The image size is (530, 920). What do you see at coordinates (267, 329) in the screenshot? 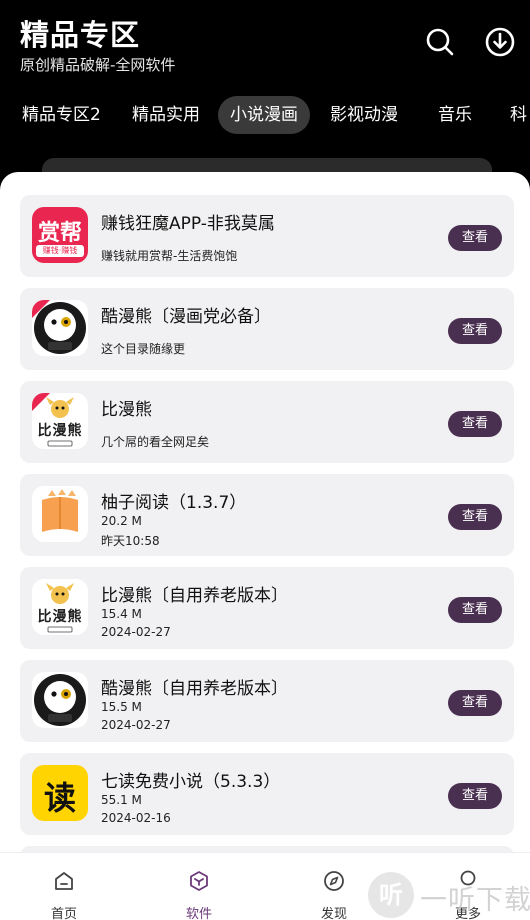
I see `list-item: 酷漫熊〔漫画党必备〕 这个目录随缘更 查看` at bounding box center [267, 329].